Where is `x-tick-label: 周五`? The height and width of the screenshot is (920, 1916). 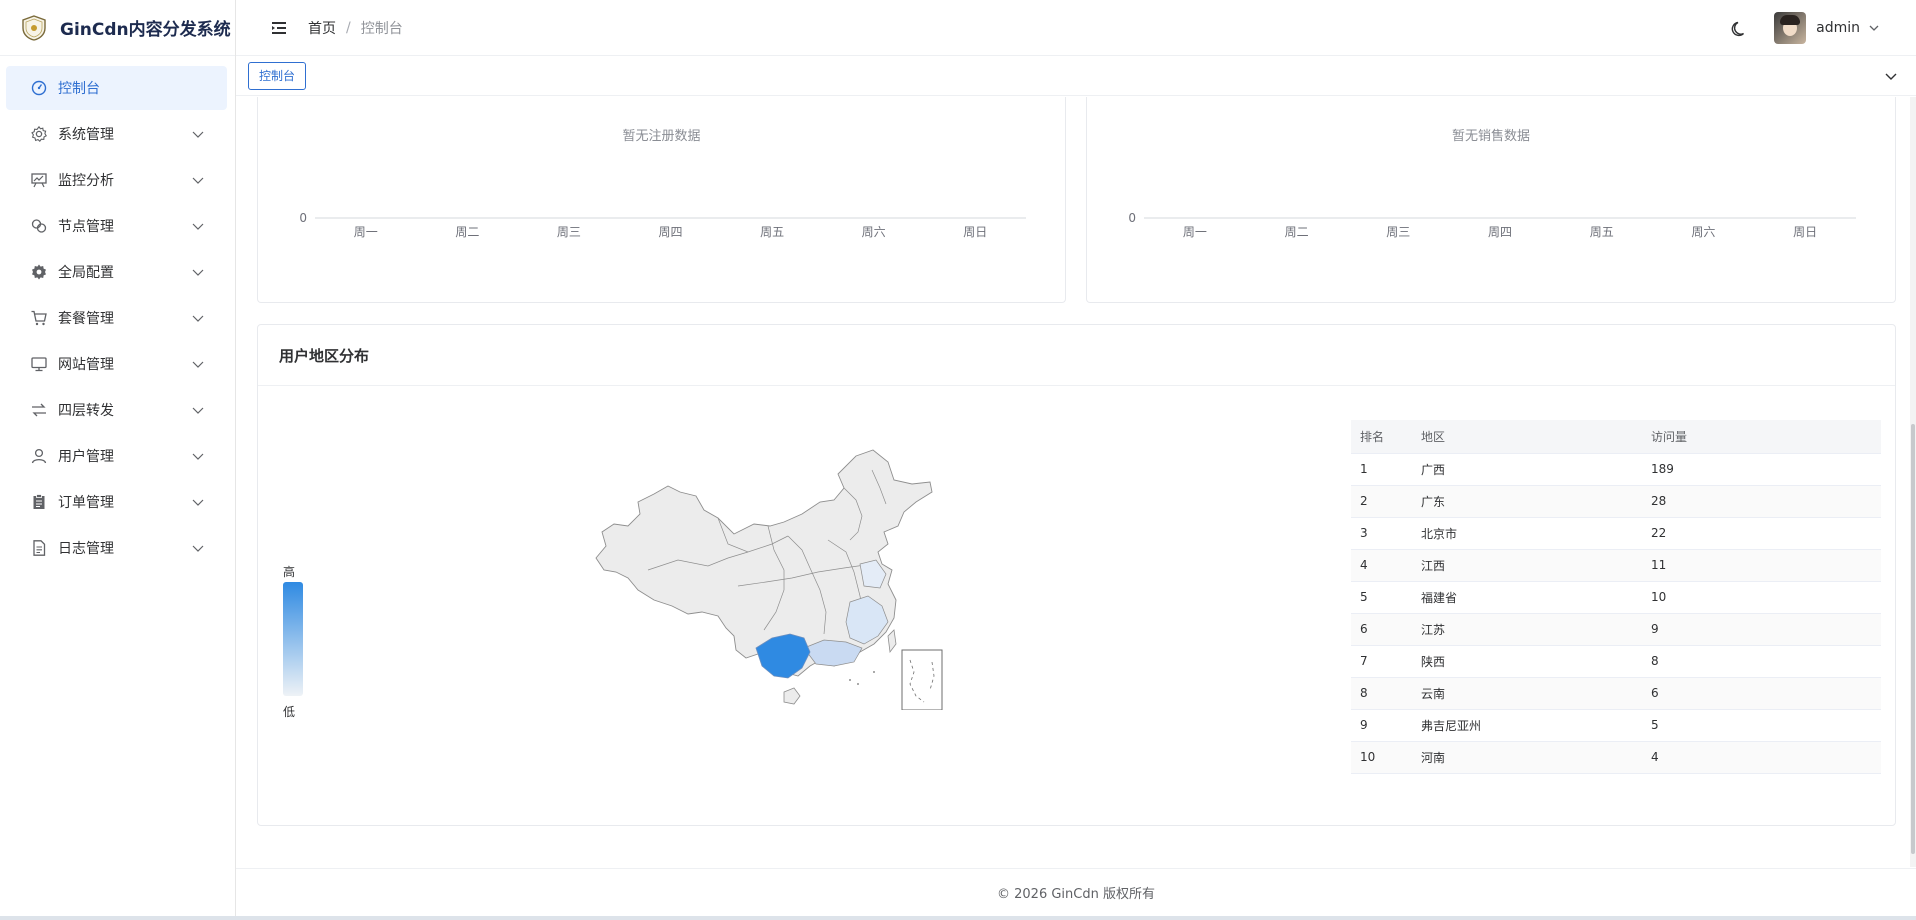
x-tick-label: 周五 is located at coordinates (1602, 232).